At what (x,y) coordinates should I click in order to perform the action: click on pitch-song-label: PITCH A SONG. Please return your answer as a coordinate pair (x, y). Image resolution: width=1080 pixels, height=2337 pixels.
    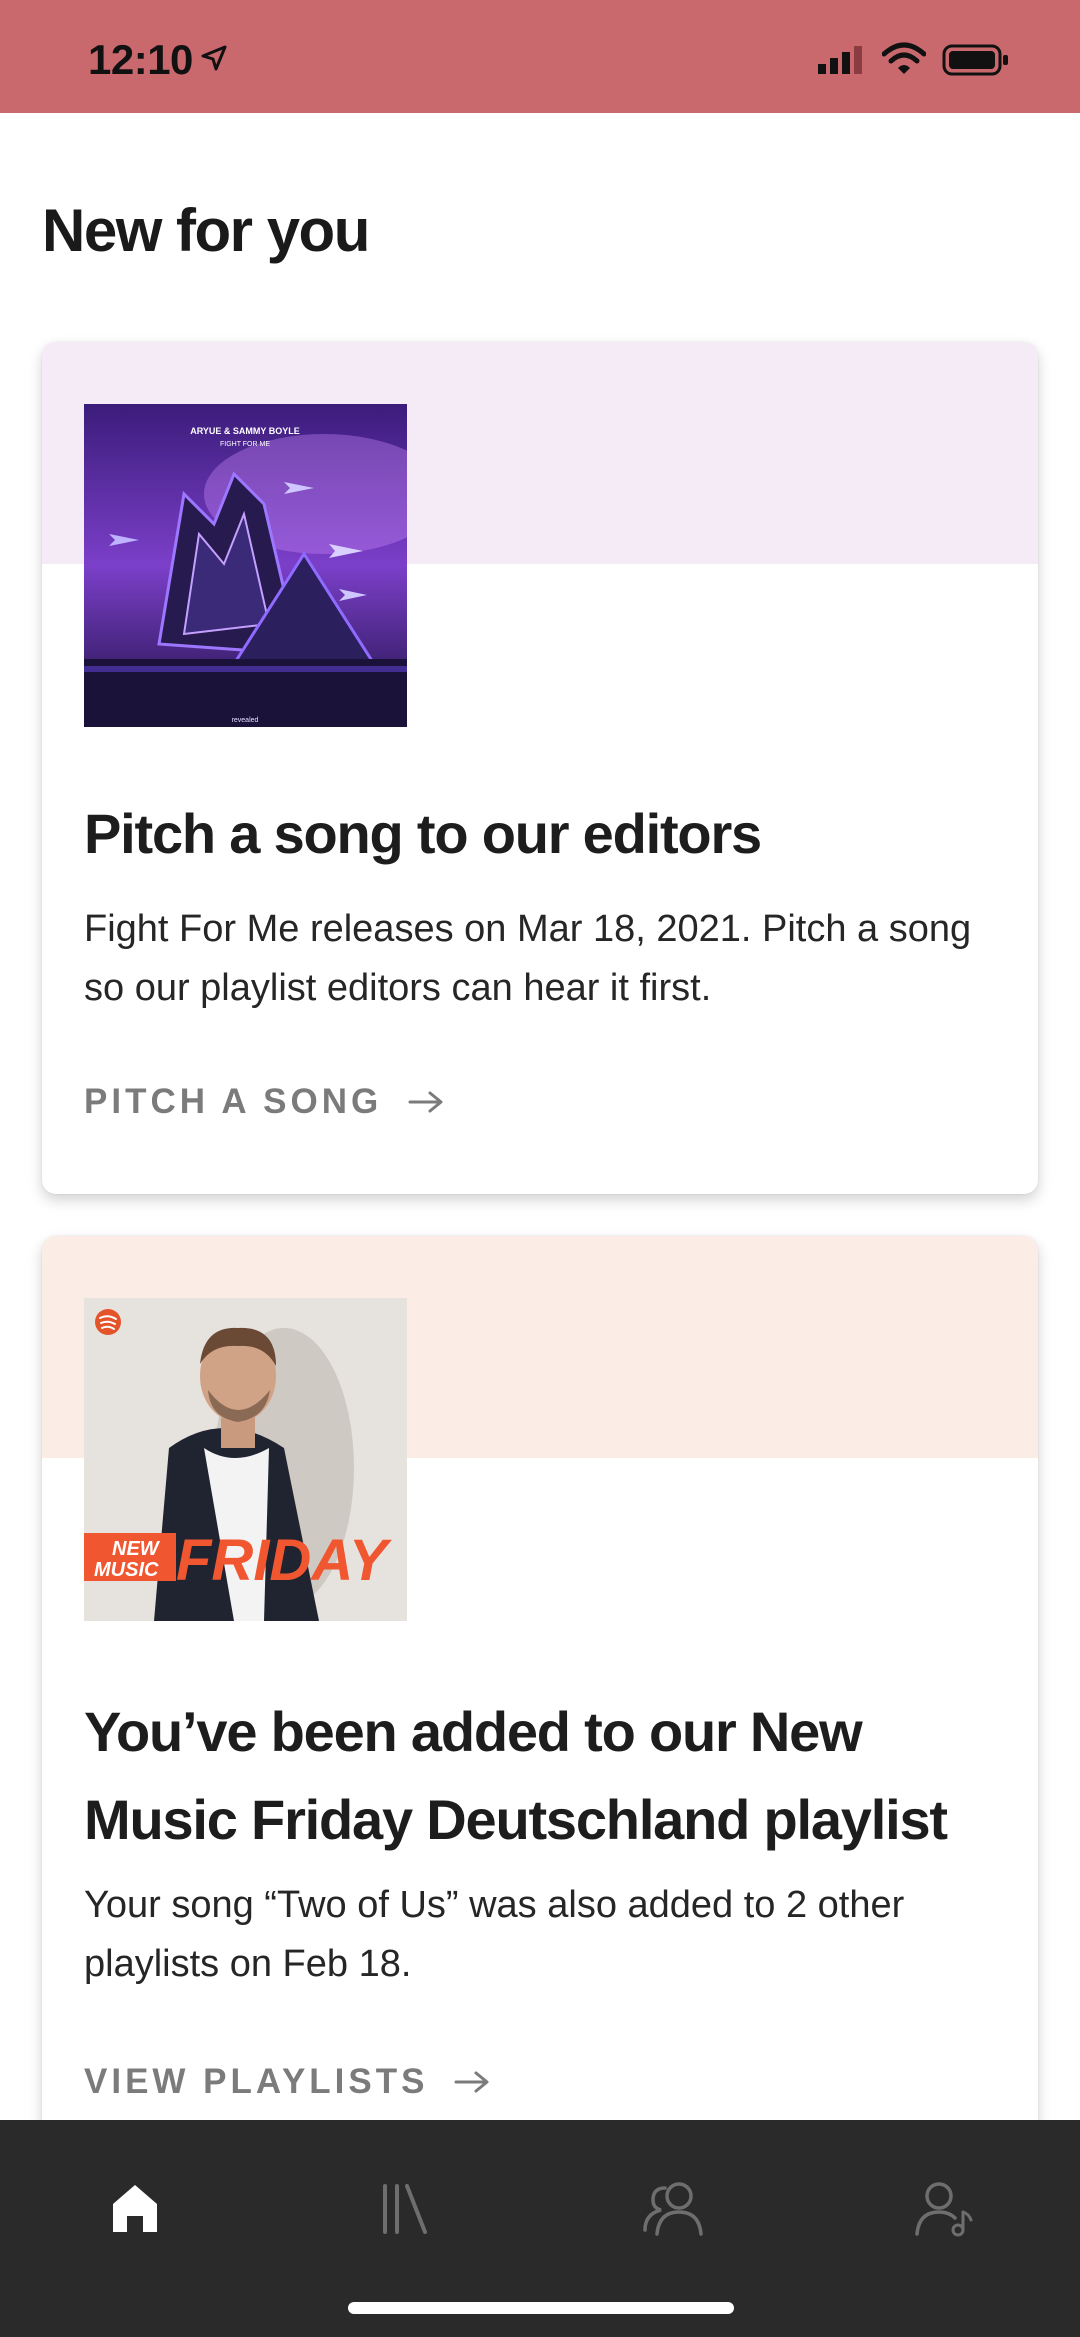
    Looking at the image, I should click on (233, 1101).